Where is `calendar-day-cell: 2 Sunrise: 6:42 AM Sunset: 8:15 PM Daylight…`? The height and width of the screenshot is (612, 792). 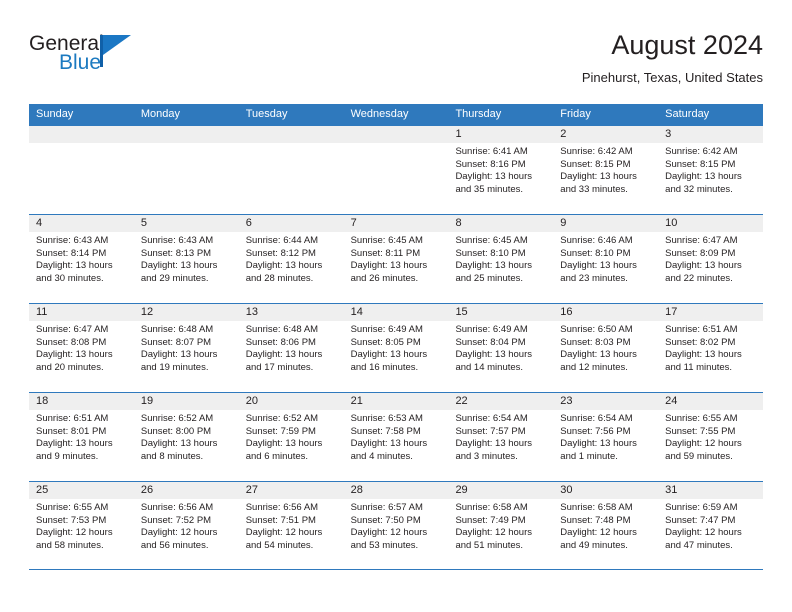 calendar-day-cell: 2 Sunrise: 6:42 AM Sunset: 8:15 PM Daylight… is located at coordinates (606, 170).